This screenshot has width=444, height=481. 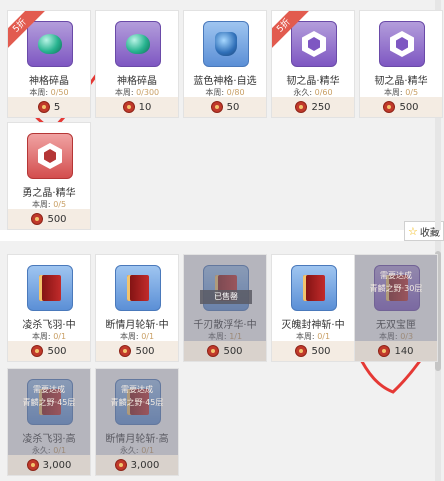 What do you see at coordinates (225, 81) in the screenshot?
I see `item-name: 蓝色神格·自选` at bounding box center [225, 81].